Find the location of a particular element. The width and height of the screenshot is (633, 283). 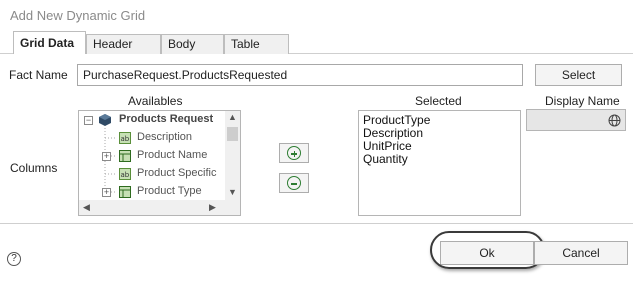

tree-vertical-scrollbar: ▲ ▼ is located at coordinates (232, 156).